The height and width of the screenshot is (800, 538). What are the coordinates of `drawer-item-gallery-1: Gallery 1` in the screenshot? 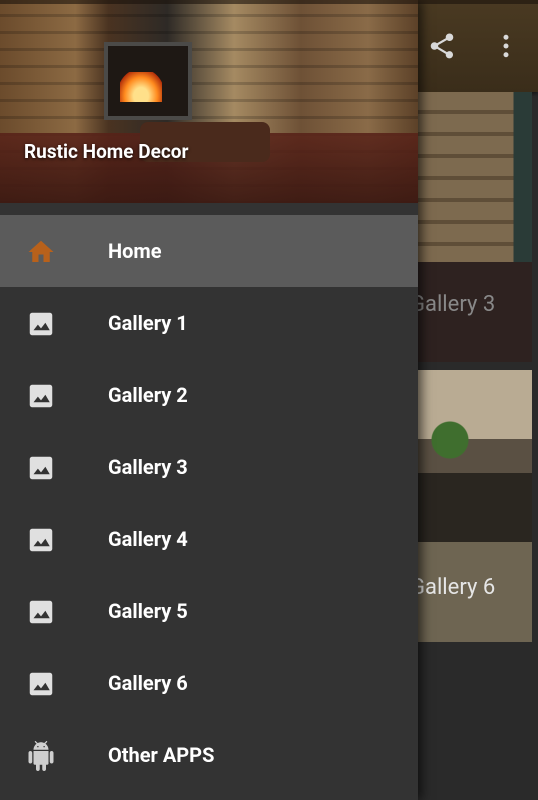 It's located at (209, 323).